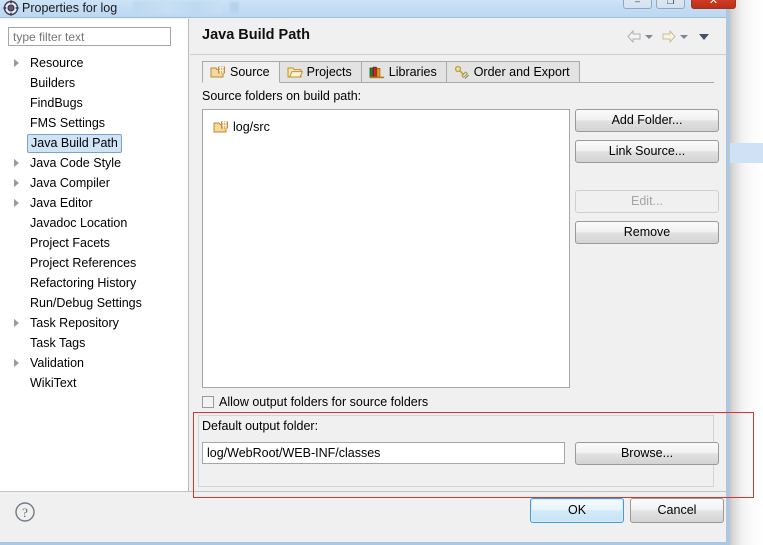 The image size is (763, 545). I want to click on allow-output-folders-row: Allow output folders for source folders, so click(315, 402).